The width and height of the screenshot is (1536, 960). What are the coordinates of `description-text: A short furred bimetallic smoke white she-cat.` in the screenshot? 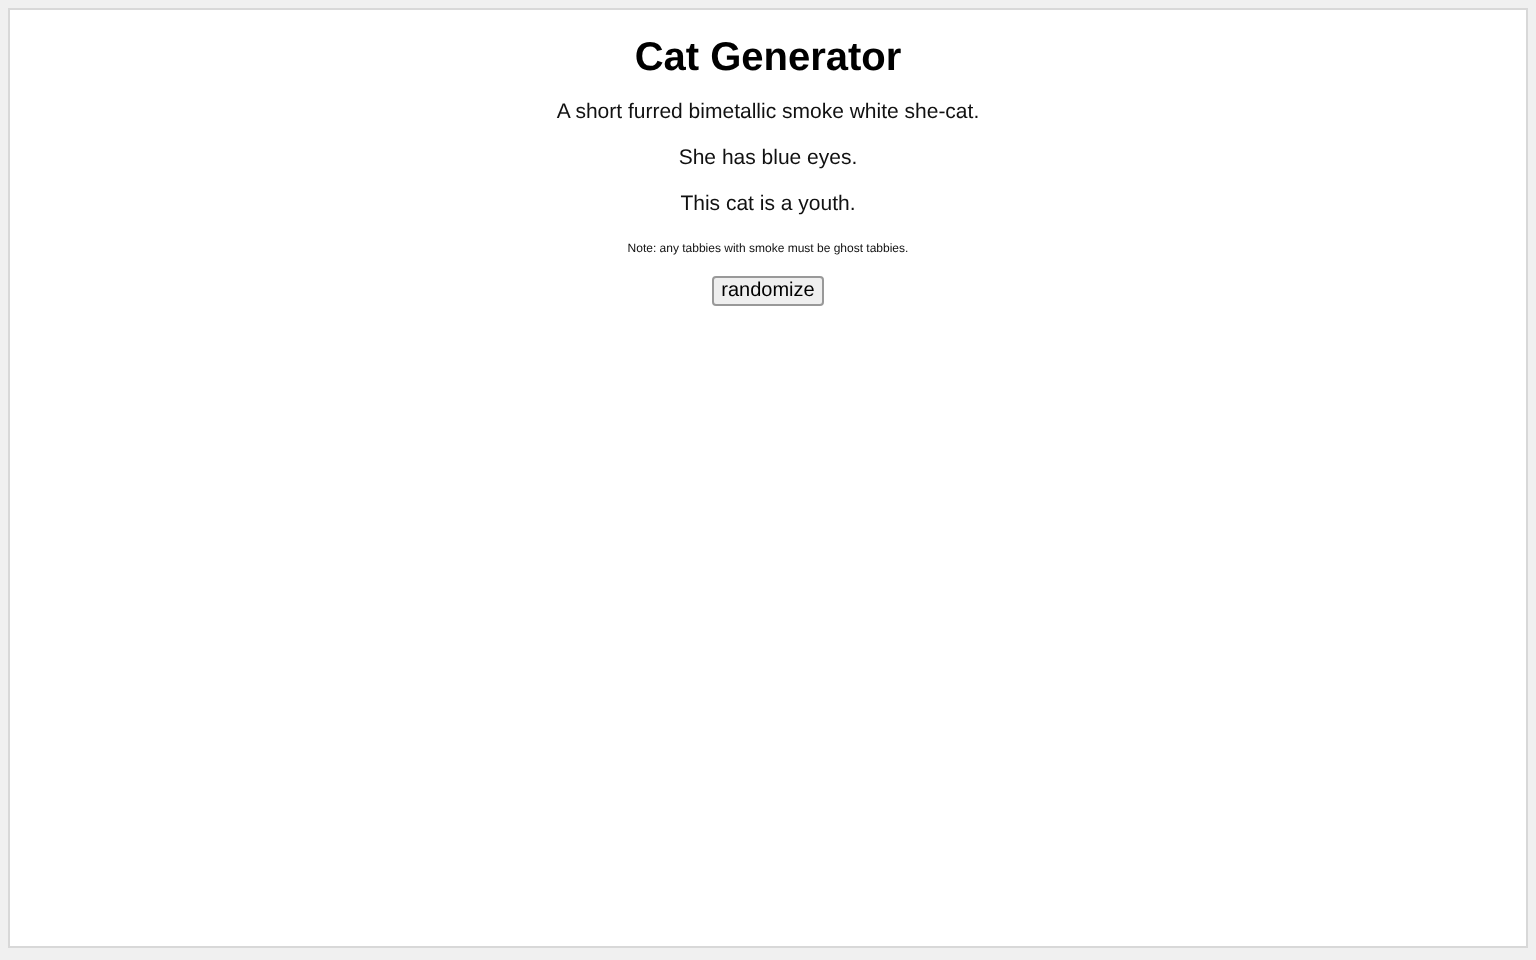 It's located at (768, 112).